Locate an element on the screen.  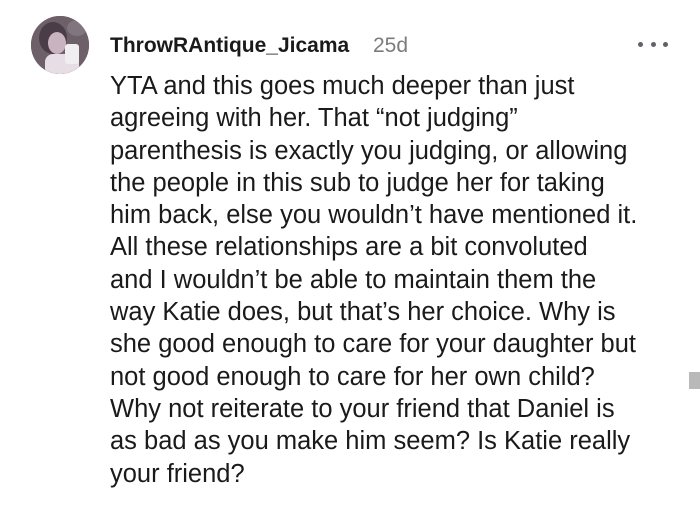
comment-line: agreeing with her. That “not judging” is located at coordinates (314, 118).